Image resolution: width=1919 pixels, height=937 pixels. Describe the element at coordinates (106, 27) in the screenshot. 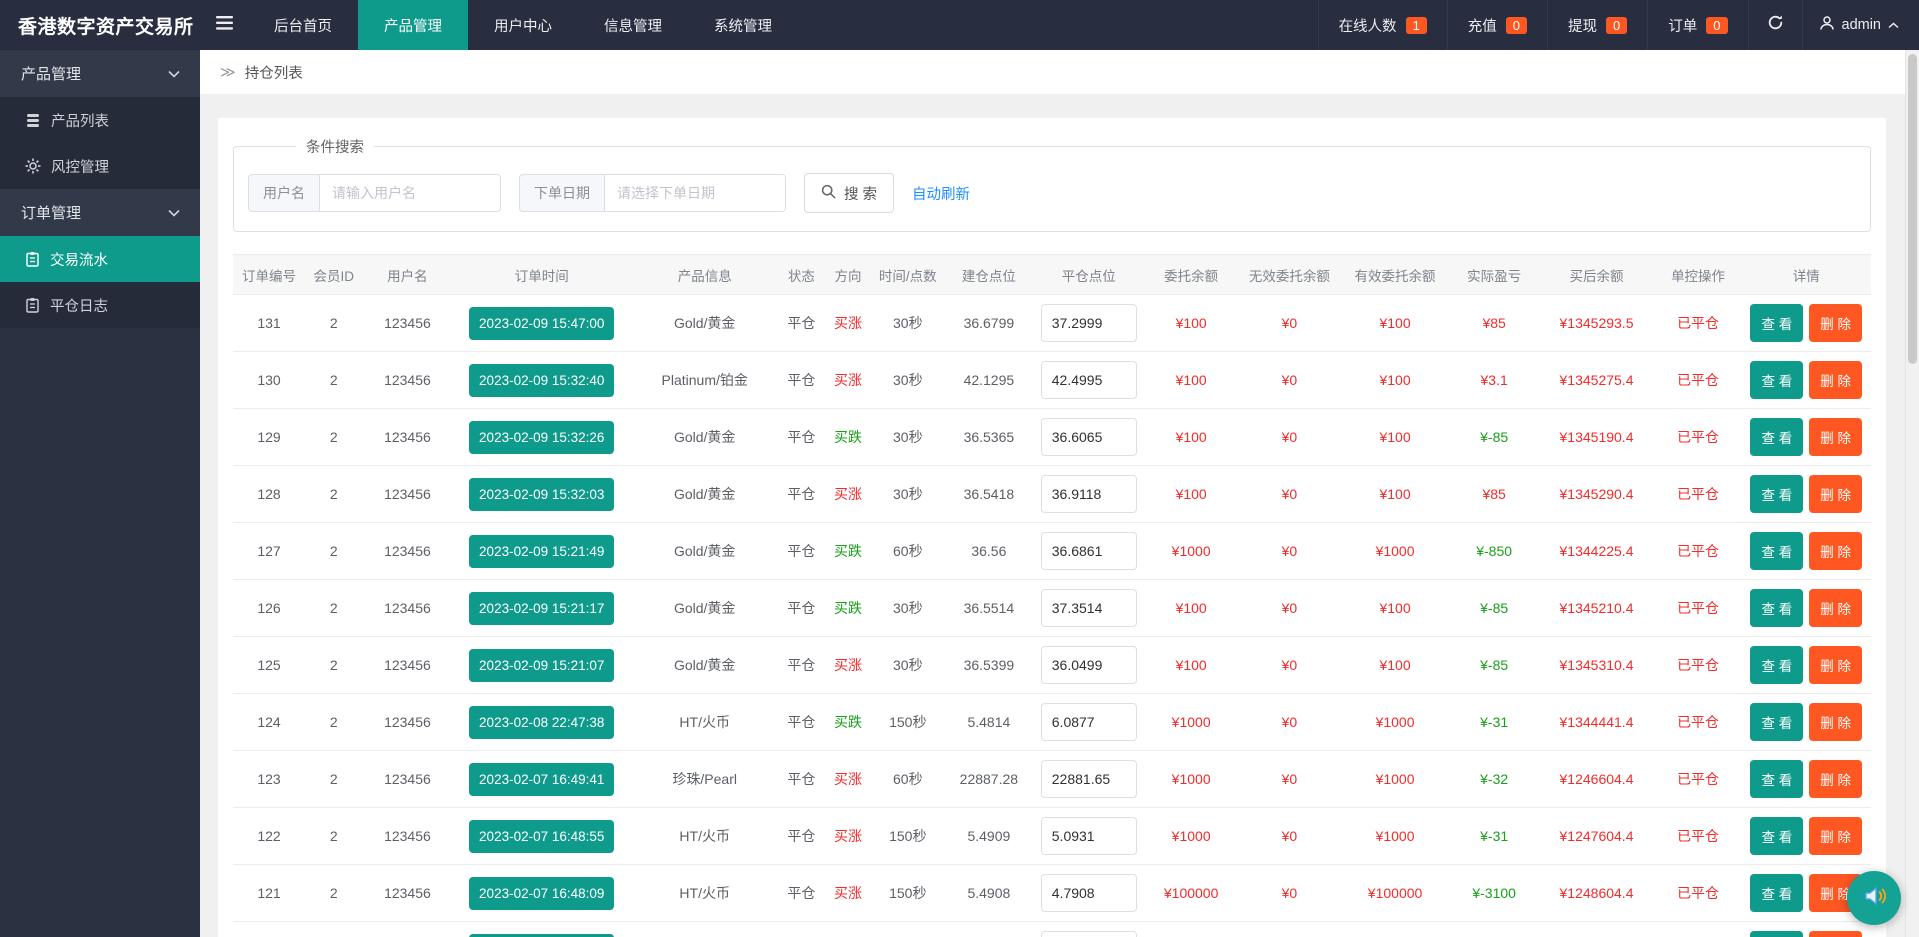

I see `brand-title: 香港数字资产交易所` at that location.